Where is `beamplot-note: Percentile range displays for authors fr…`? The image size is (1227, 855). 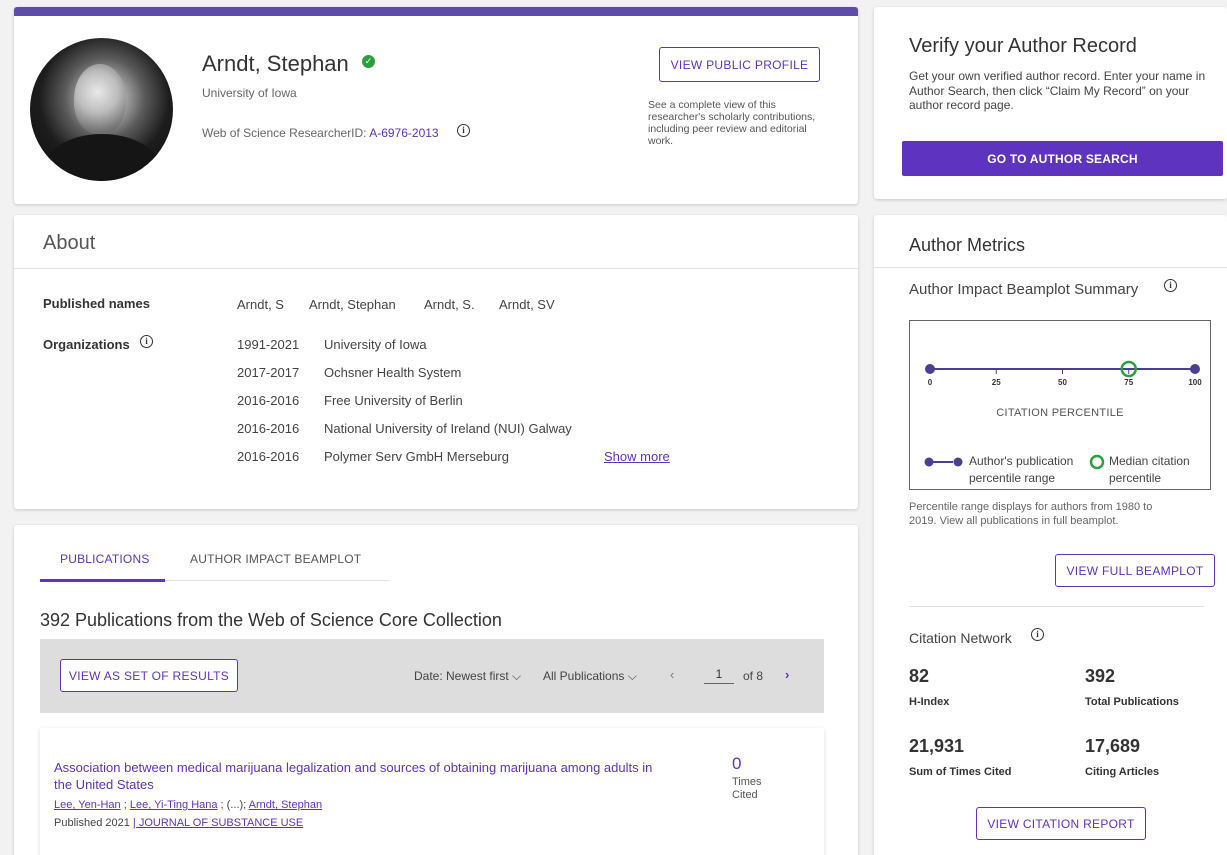 beamplot-note: Percentile range displays for authors fr… is located at coordinates (1031, 514).